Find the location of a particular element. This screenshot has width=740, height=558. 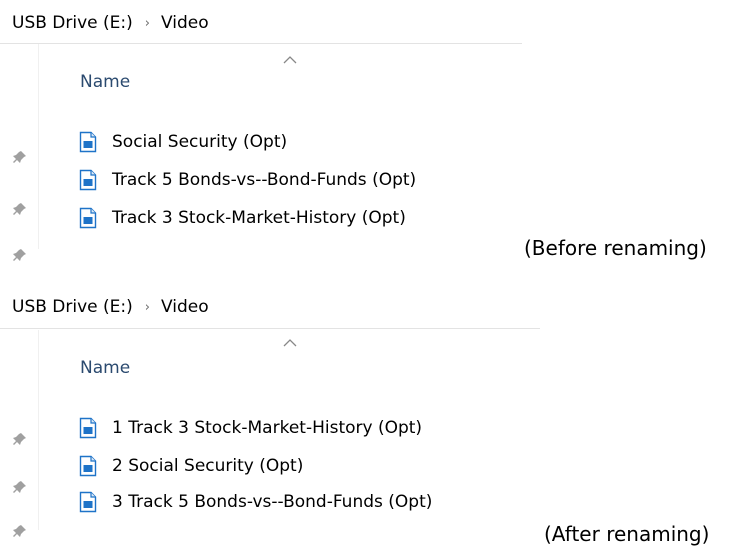

file-row: 2 Social Security (Opt) is located at coordinates (191, 466).